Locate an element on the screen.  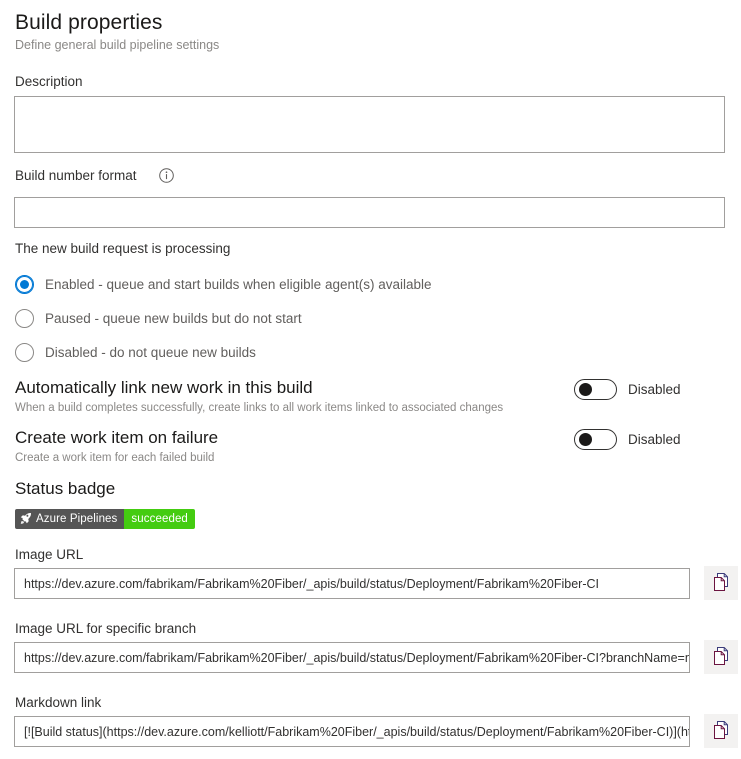
work-item-failure-toggle-label: Disabled is located at coordinates (654, 439).